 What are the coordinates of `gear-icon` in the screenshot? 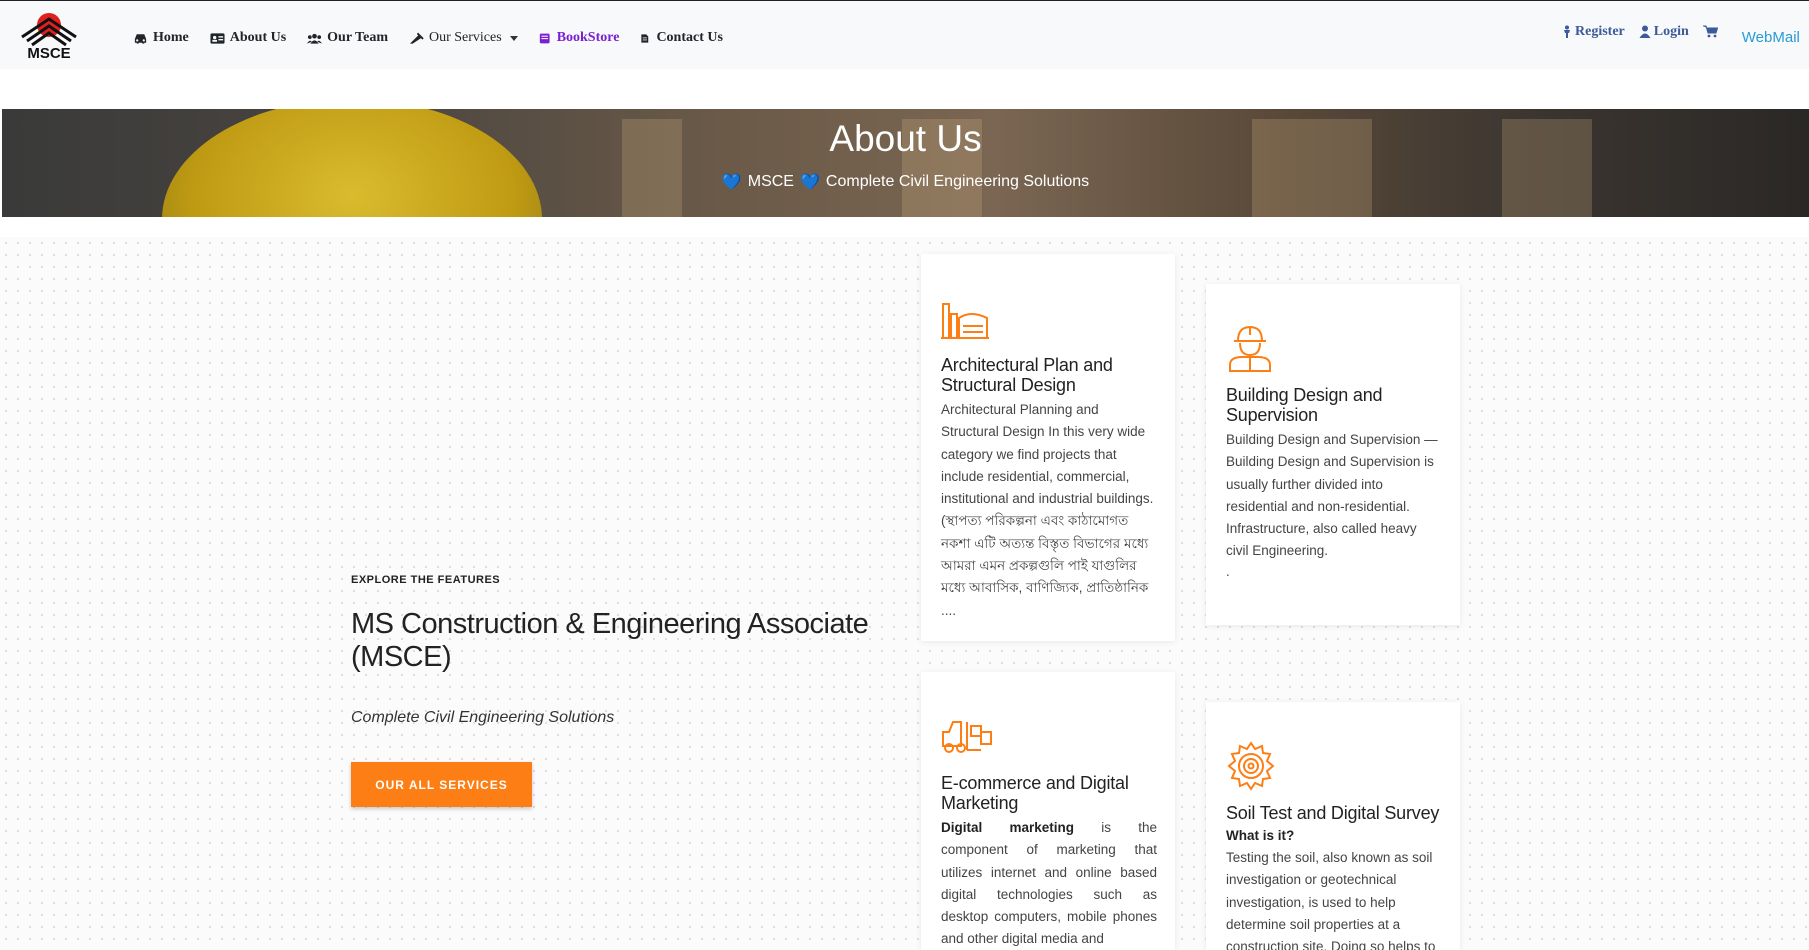 It's located at (1251, 766).